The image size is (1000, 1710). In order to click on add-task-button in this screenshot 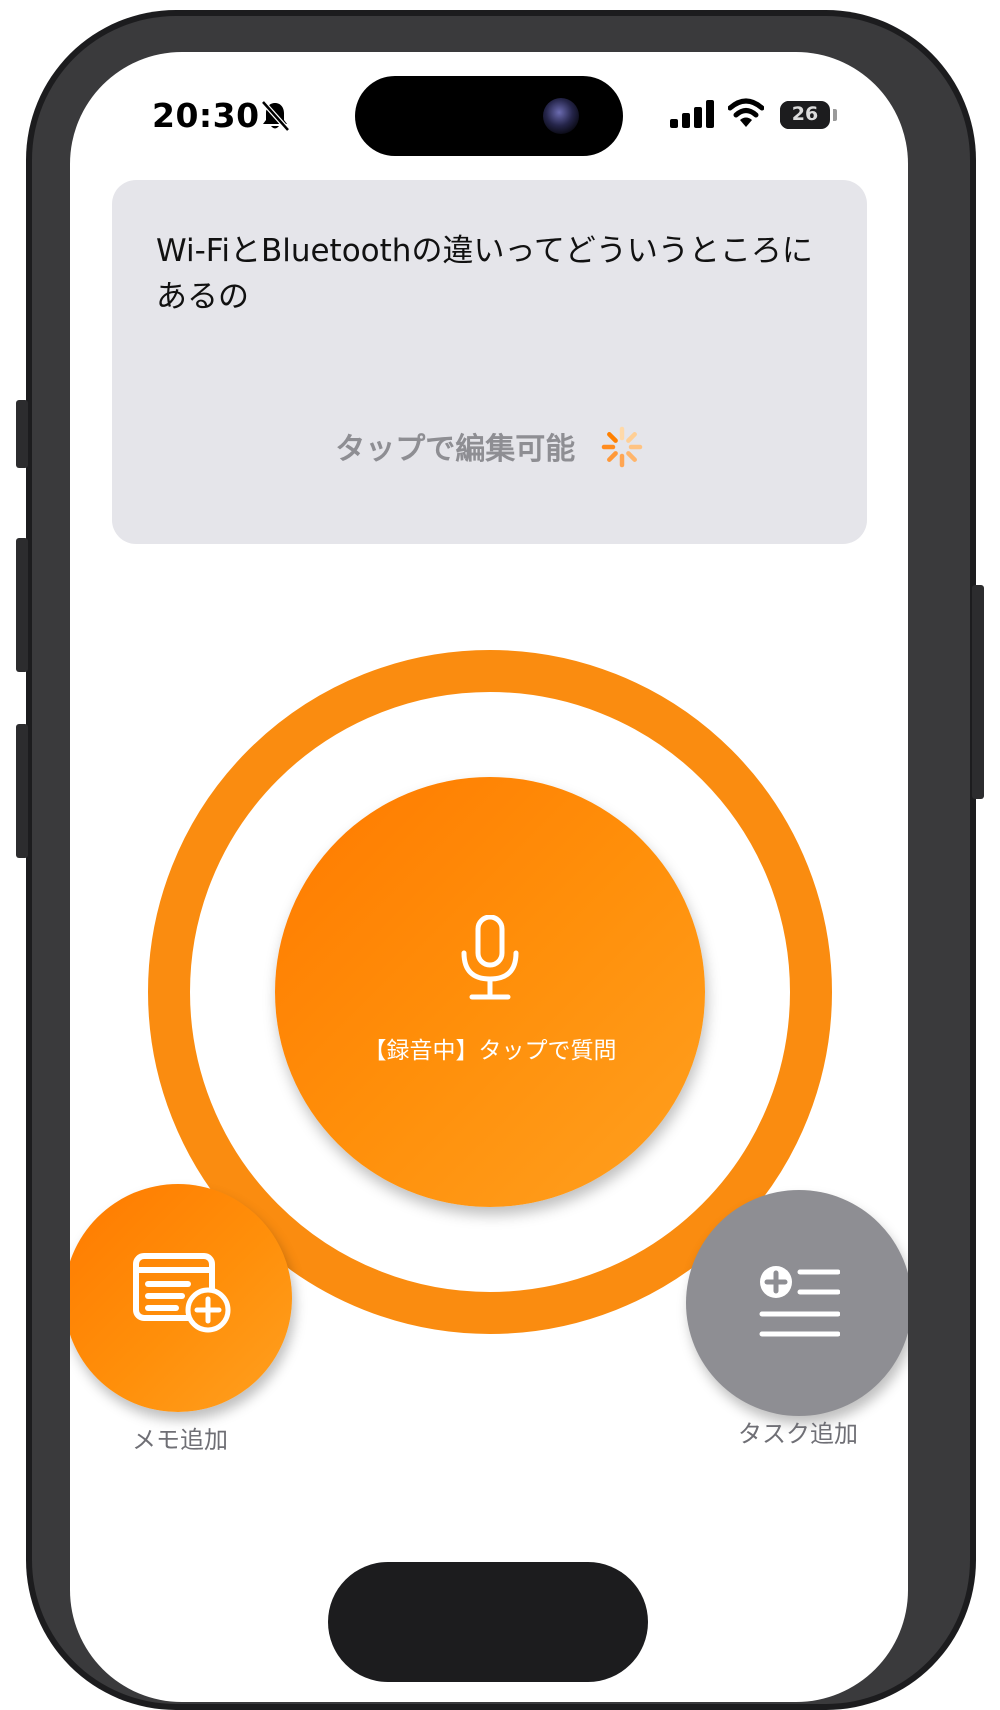, I will do `click(797, 1303)`.